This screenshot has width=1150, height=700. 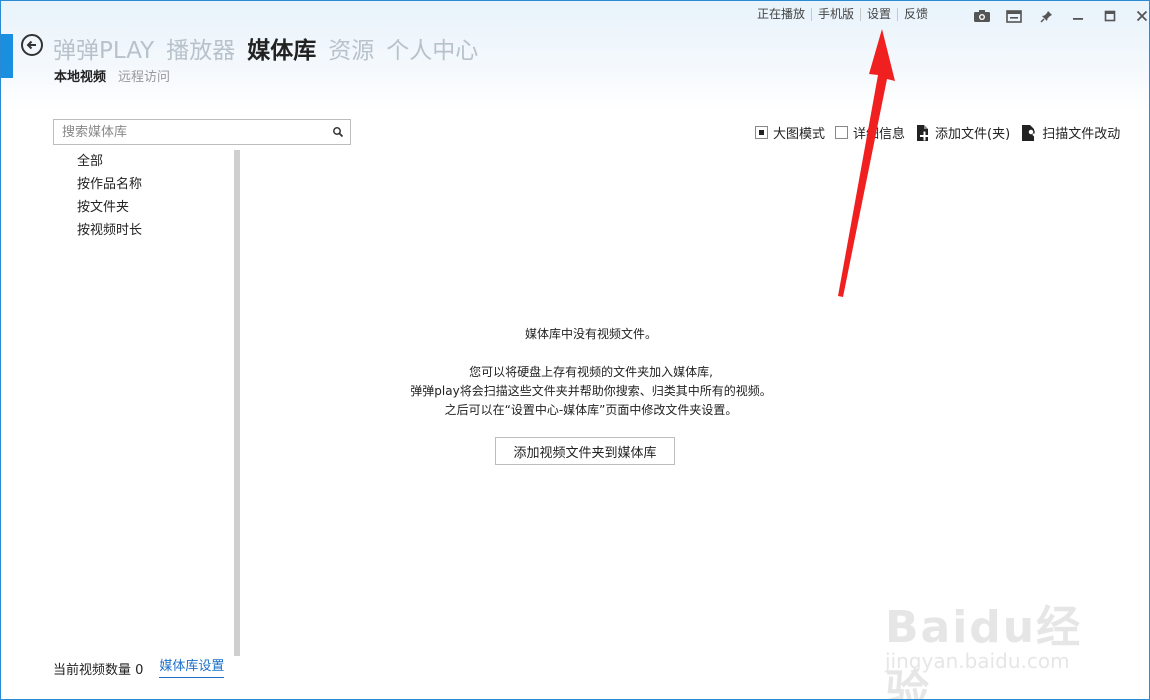 What do you see at coordinates (585, 451) in the screenshot?
I see `add-video-folder-button: 添加视频文件夹到媒体库` at bounding box center [585, 451].